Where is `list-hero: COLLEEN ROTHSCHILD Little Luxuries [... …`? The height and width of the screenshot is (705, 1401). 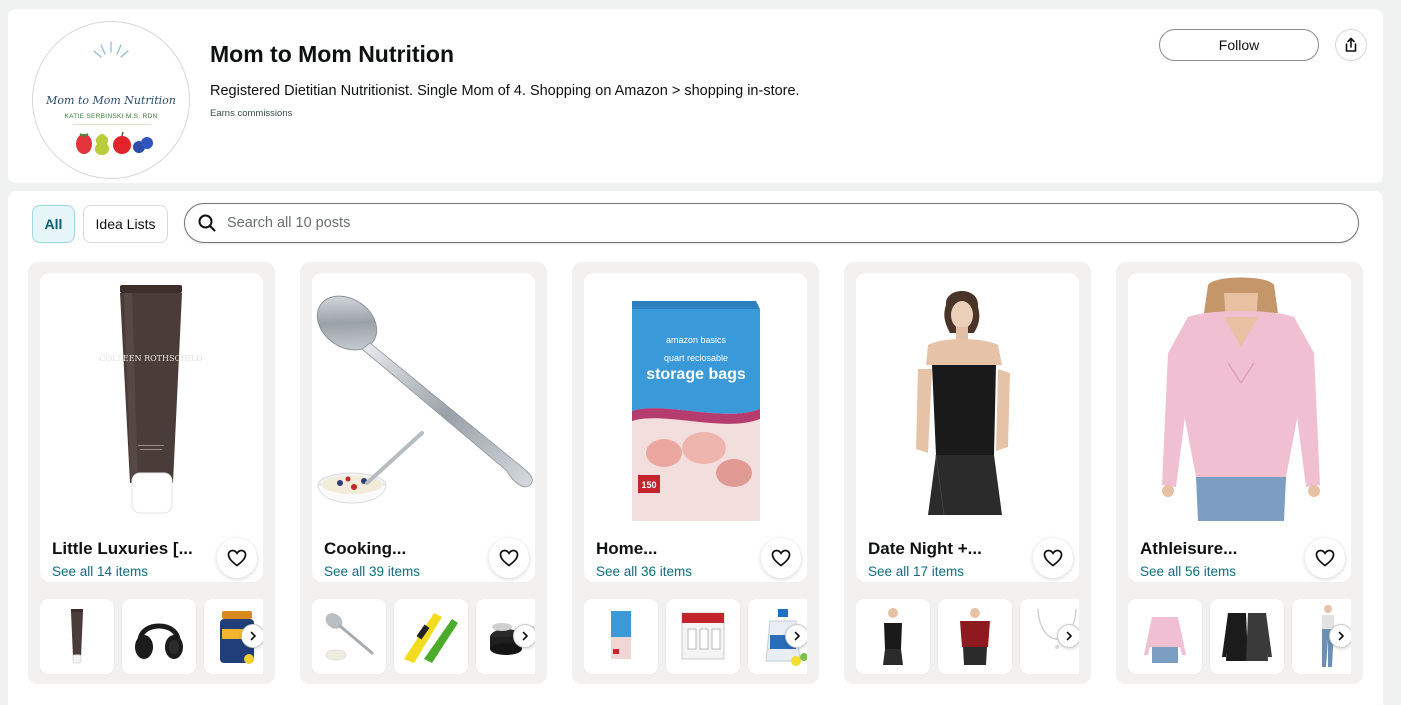 list-hero: COLLEEN ROTHSCHILD Little Luxuries [... … is located at coordinates (151, 427).